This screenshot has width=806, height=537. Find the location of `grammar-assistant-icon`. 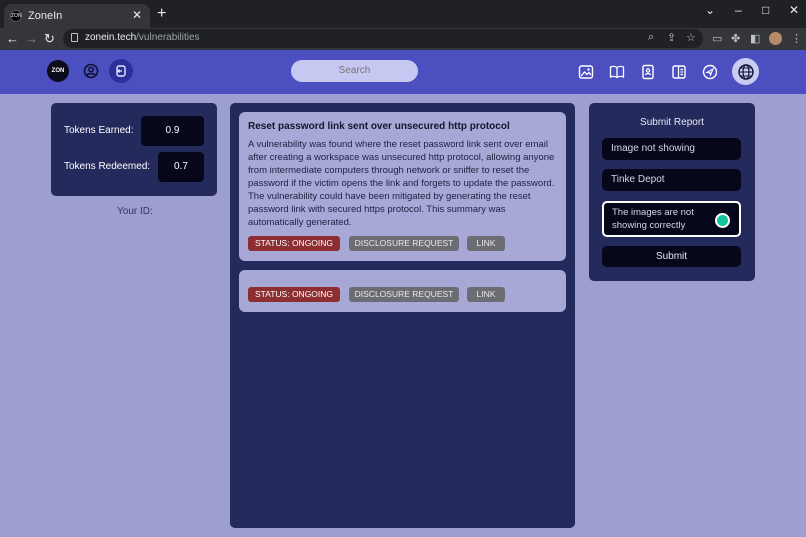

grammar-assistant-icon is located at coordinates (722, 220).